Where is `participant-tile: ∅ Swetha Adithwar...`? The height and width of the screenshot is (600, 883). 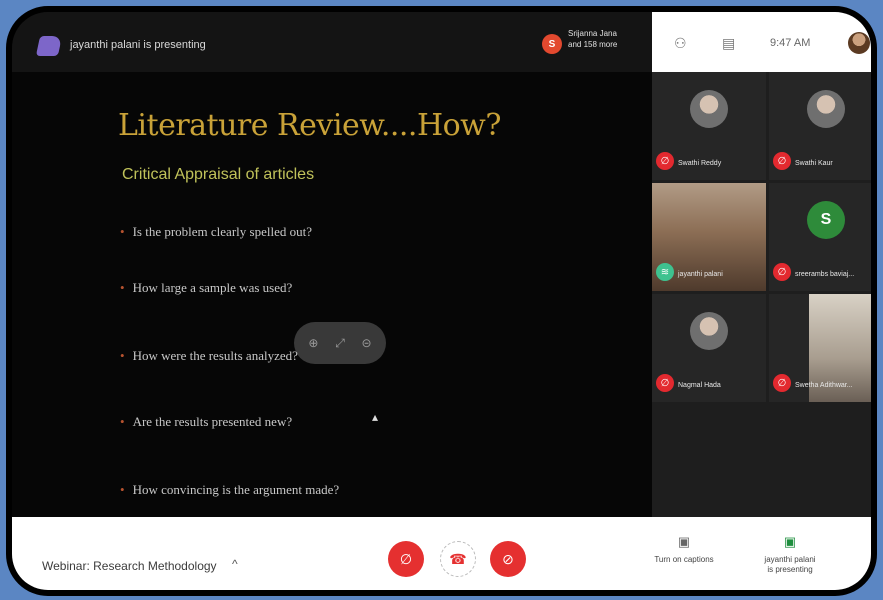 participant-tile: ∅ Swetha Adithwar... is located at coordinates (820, 348).